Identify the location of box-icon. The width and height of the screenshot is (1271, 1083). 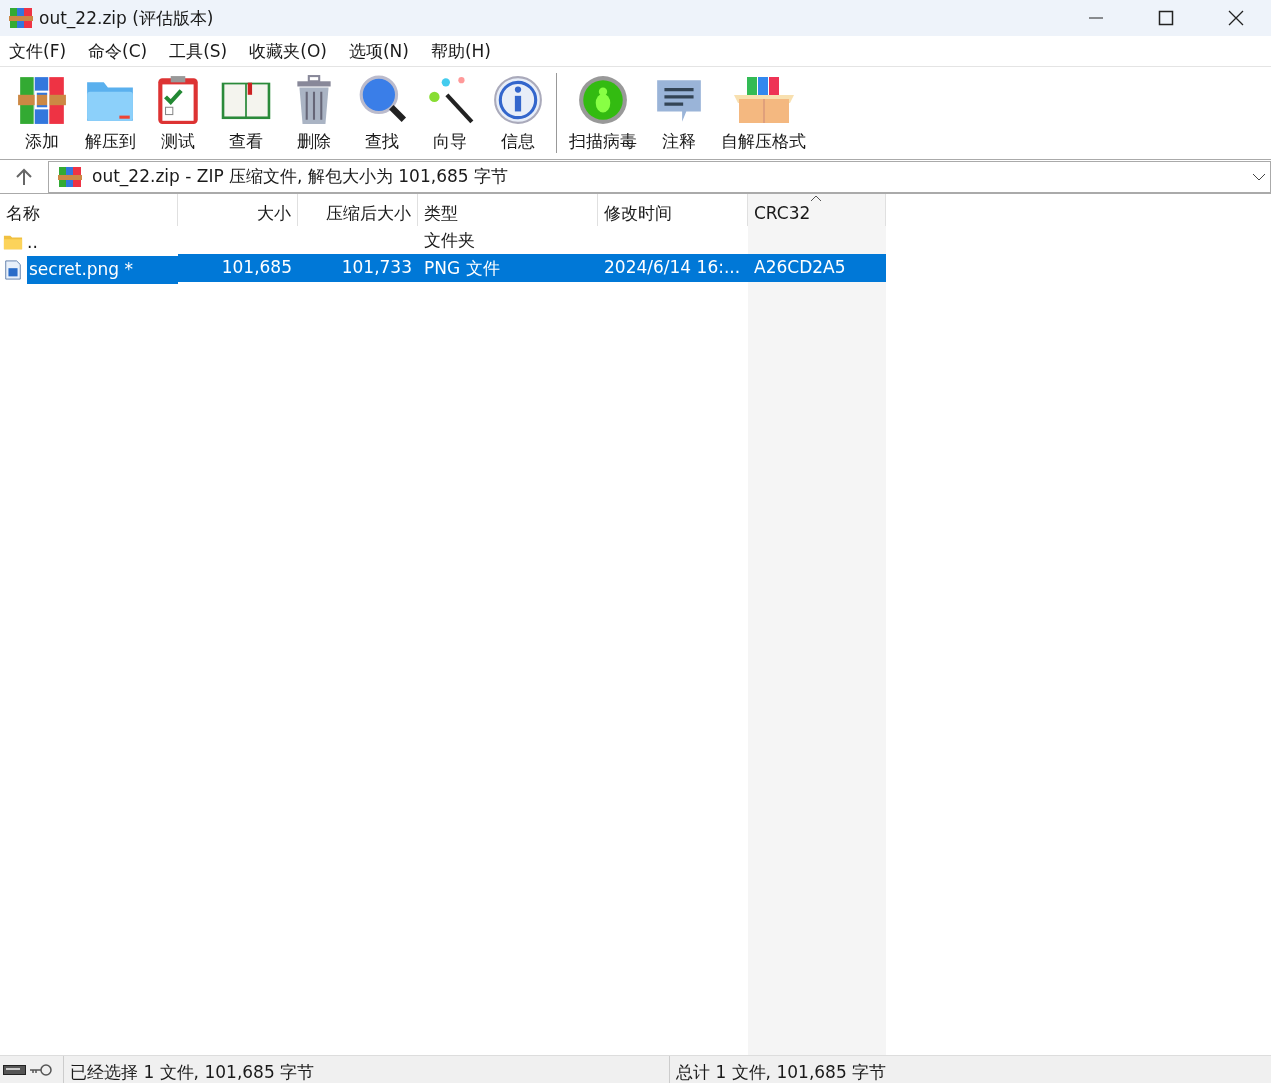
(763, 100).